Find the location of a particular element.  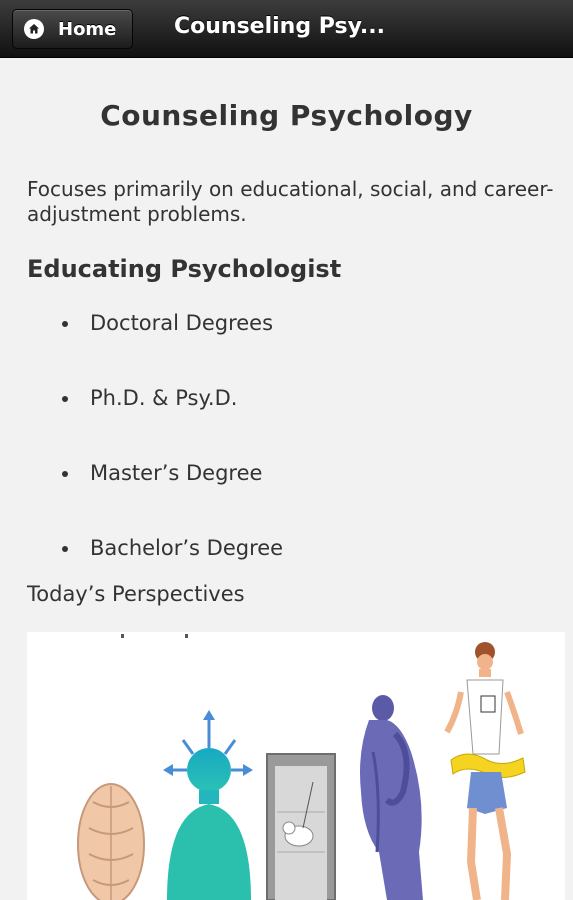

degree-label: Master’s Degree is located at coordinates (176, 473).